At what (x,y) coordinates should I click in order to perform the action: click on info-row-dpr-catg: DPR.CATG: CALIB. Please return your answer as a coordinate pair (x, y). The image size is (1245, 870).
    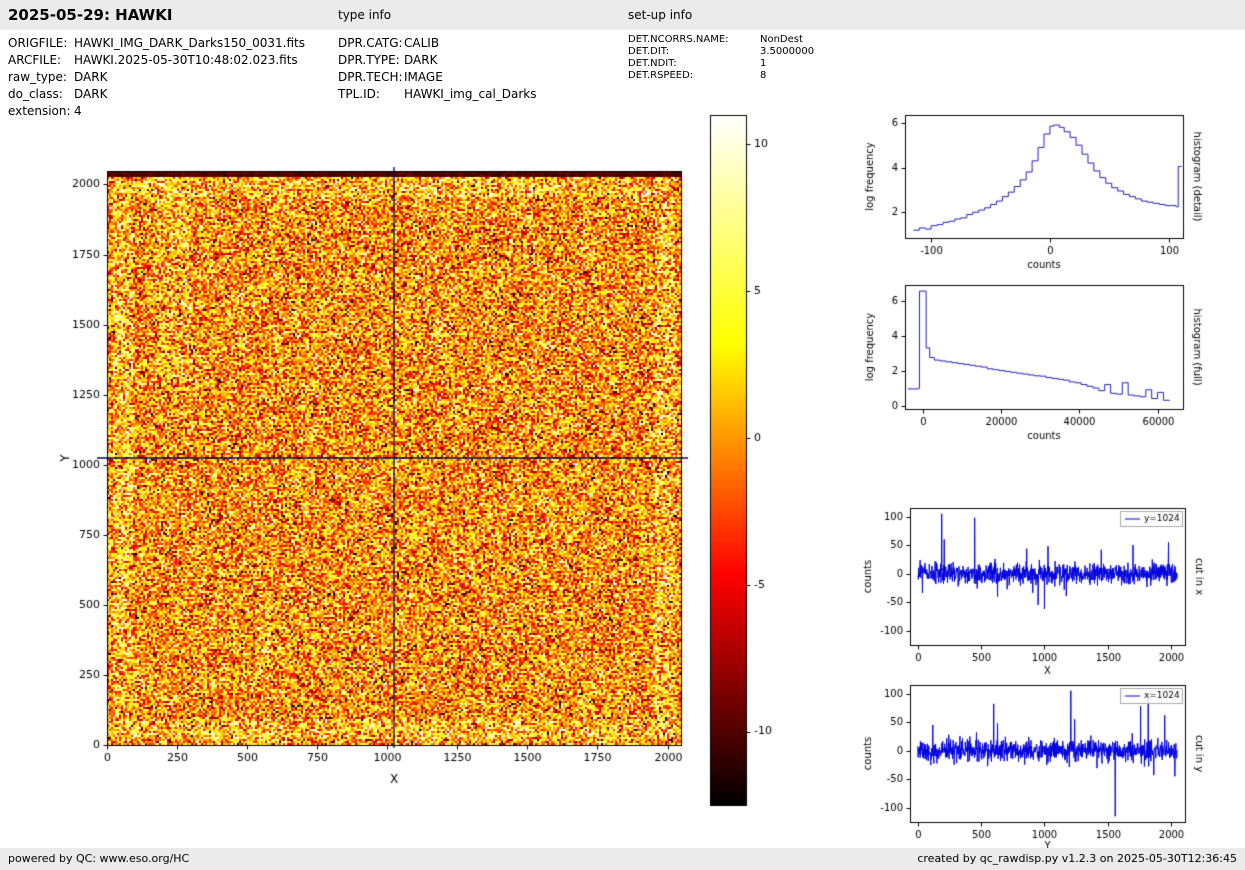
    Looking at the image, I should click on (437, 44).